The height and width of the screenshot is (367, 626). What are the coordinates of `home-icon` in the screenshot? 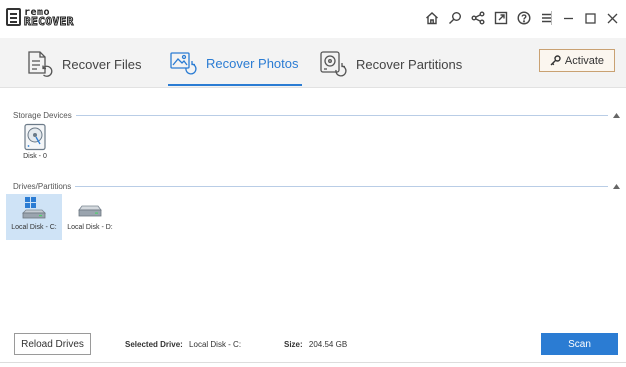 It's located at (432, 18).